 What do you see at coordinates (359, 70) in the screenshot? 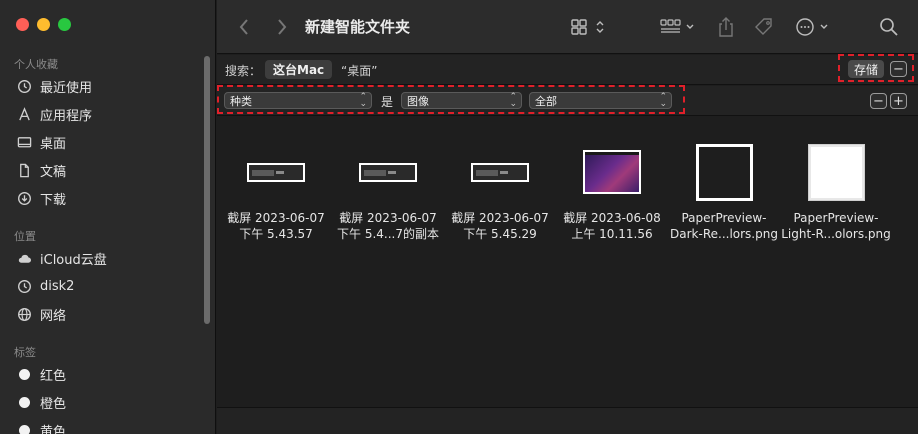
I see `scope-desktop-button: “桌面”` at bounding box center [359, 70].